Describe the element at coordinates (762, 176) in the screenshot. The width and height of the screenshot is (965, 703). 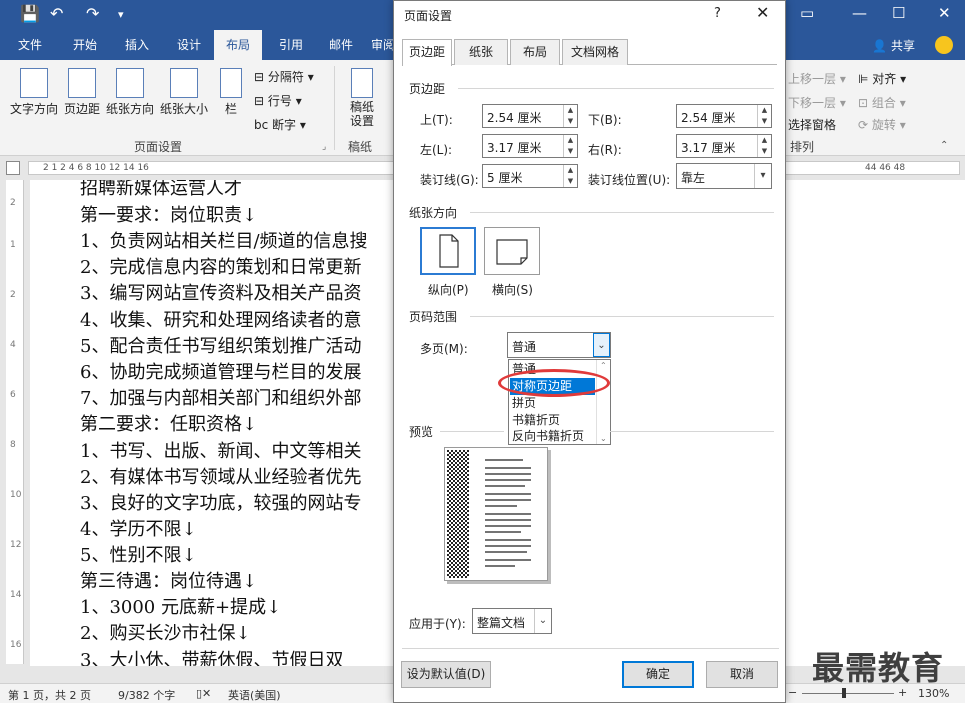
I see `chevron-down-icon: ▾` at that location.